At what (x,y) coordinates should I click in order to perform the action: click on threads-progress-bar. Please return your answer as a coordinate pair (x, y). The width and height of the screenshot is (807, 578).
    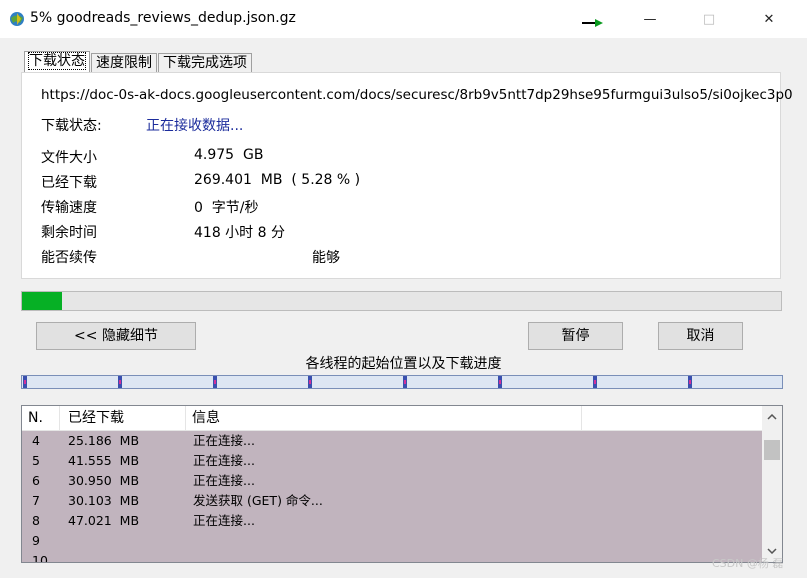
    Looking at the image, I should click on (402, 382).